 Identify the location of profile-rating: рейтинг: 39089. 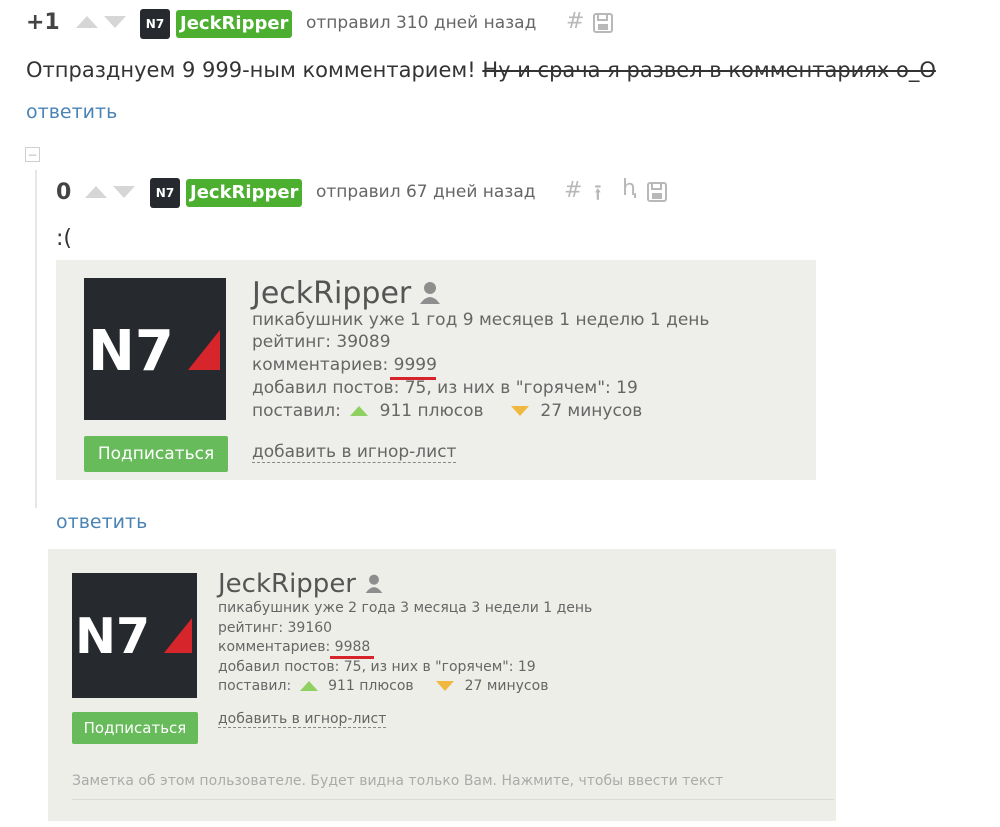
(321, 342).